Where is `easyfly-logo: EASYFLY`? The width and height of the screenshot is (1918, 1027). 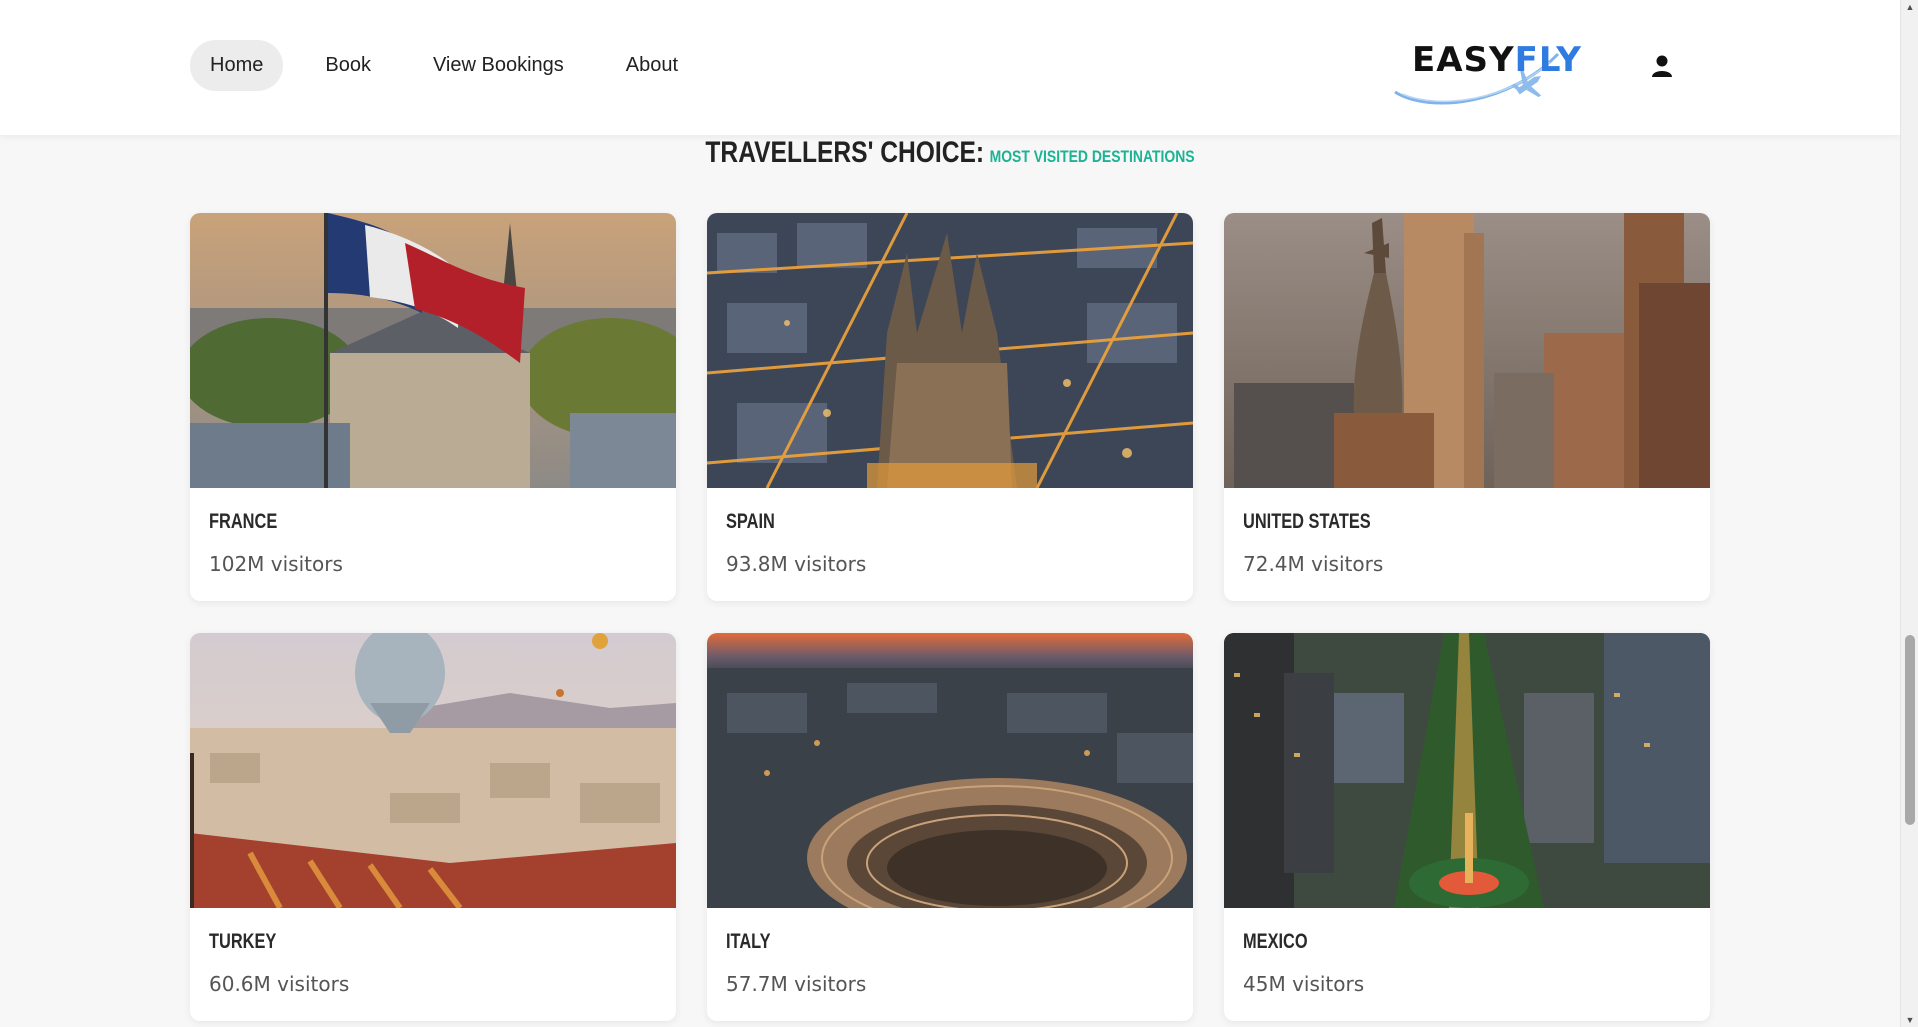 easyfly-logo: EASYFLY is located at coordinates (1485, 74).